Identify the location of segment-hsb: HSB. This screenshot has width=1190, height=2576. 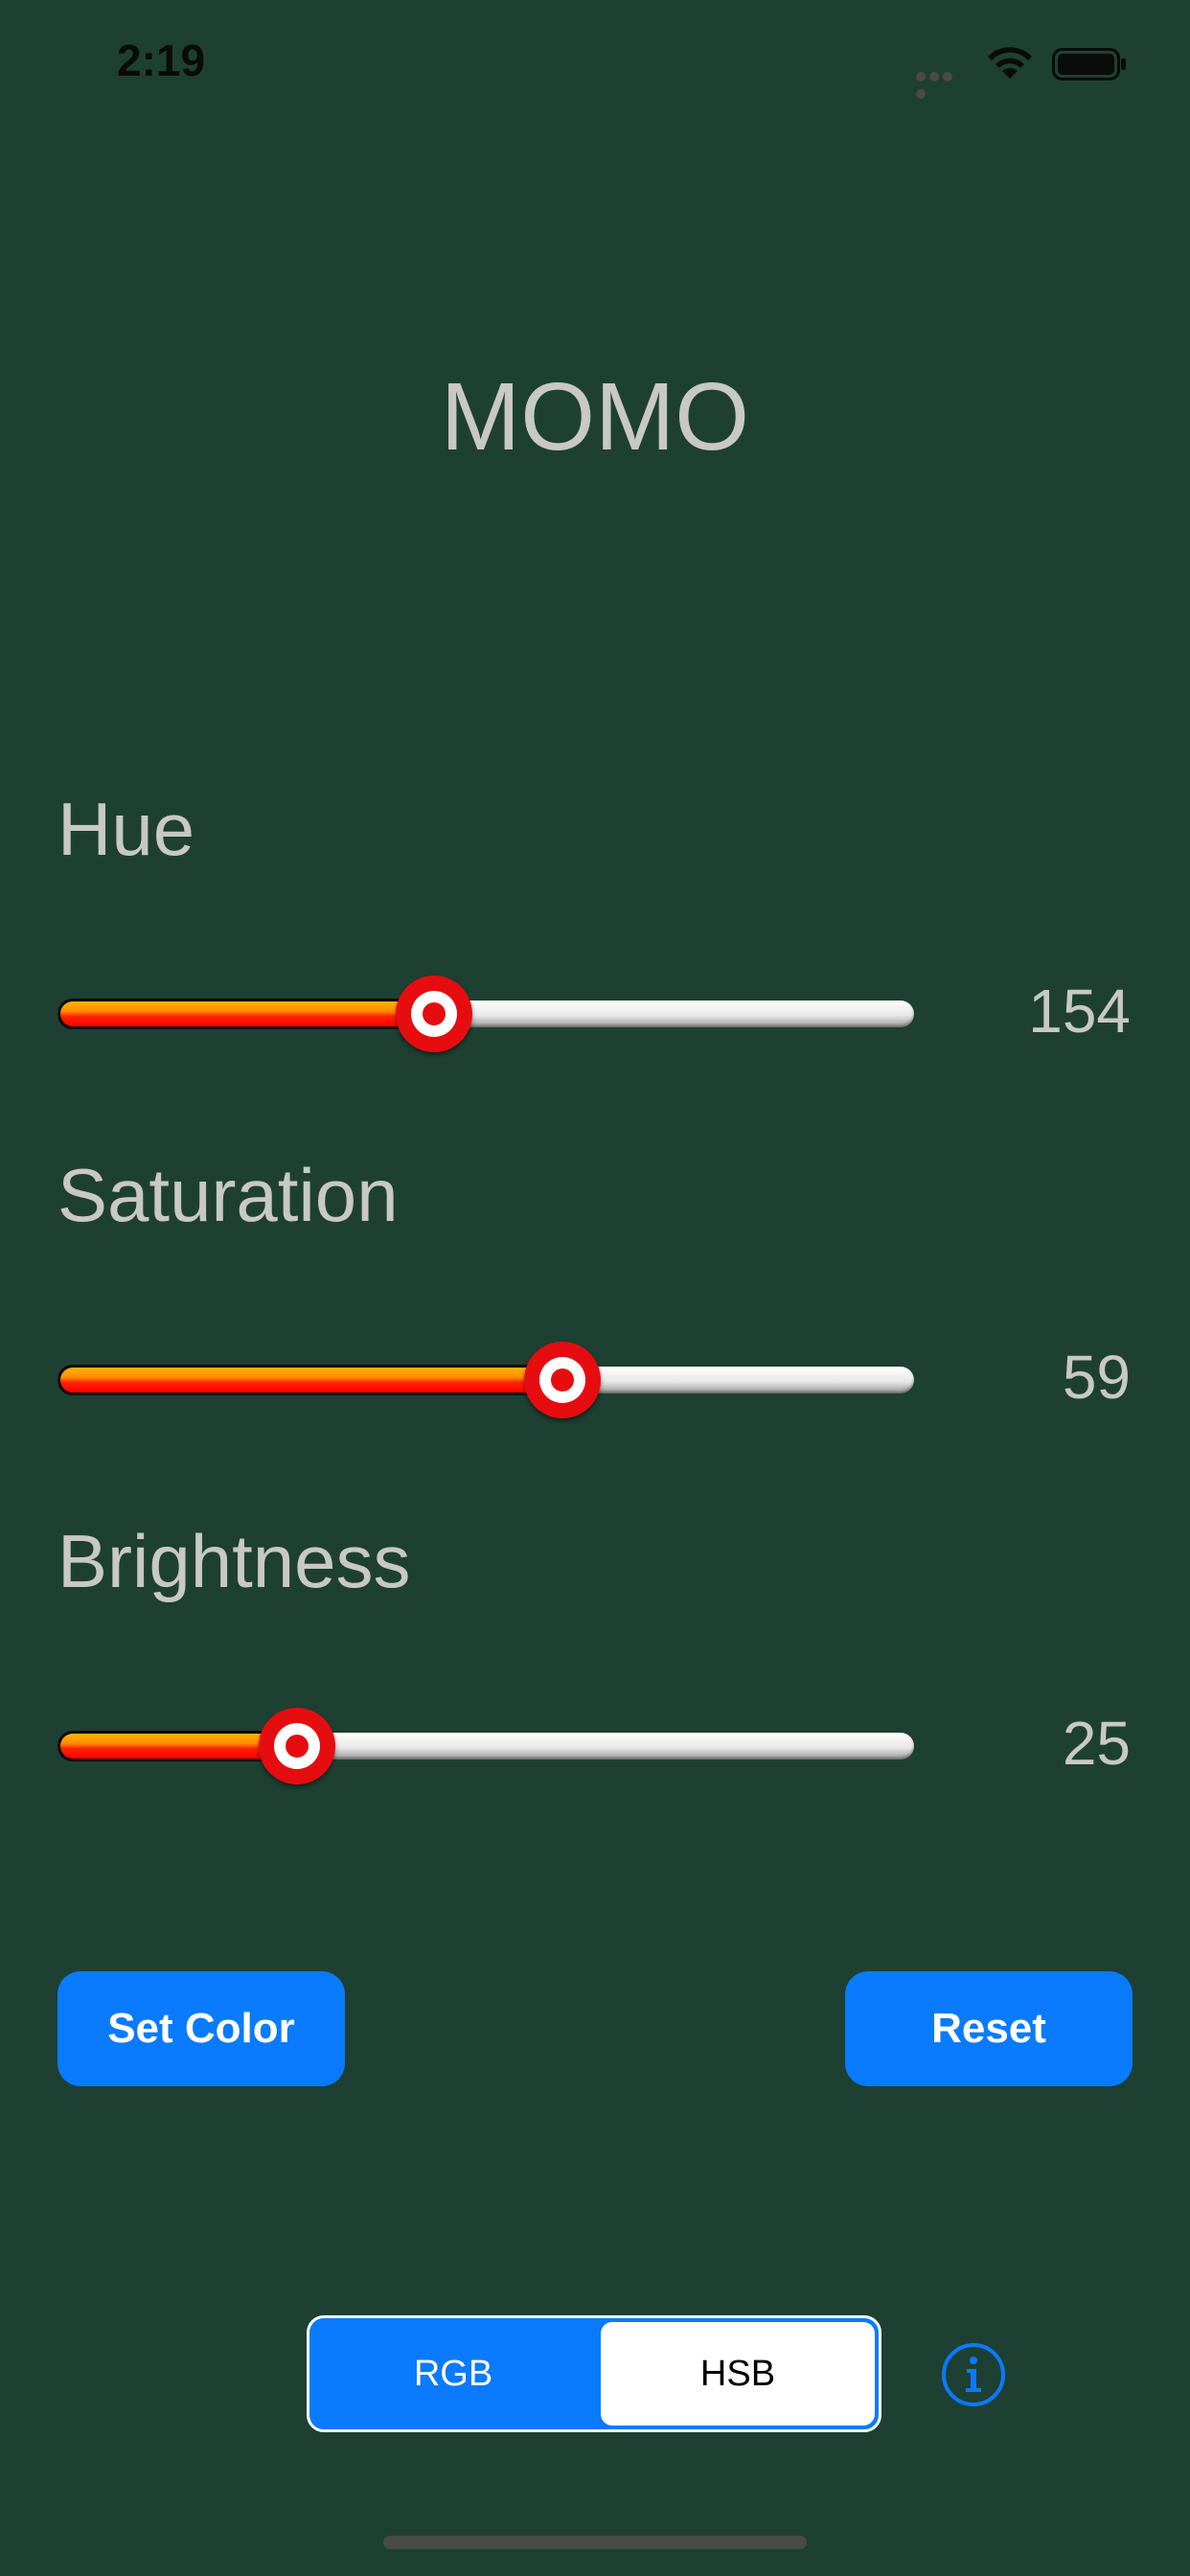
(738, 2374).